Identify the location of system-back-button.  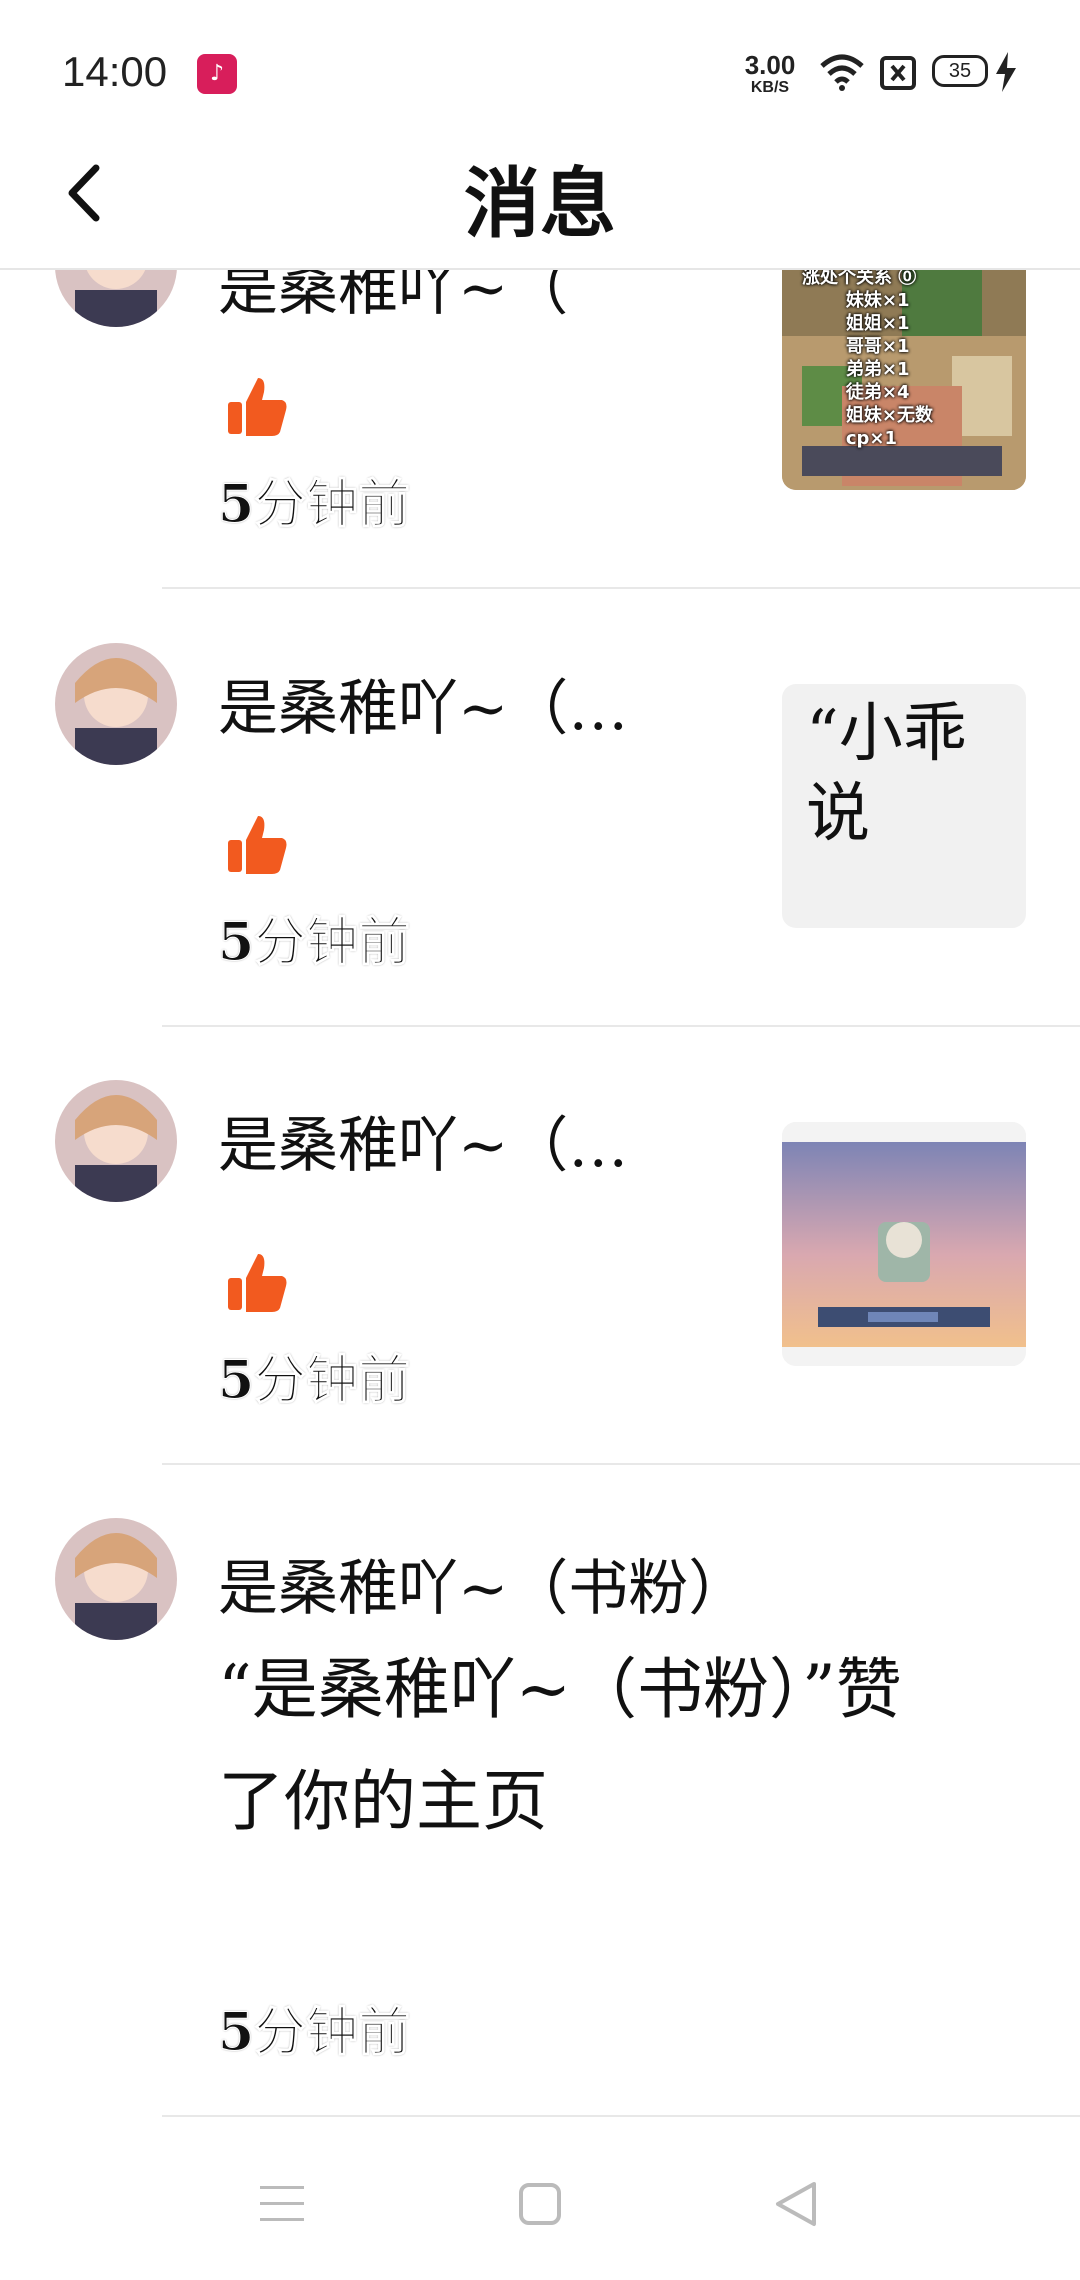
(796, 2206).